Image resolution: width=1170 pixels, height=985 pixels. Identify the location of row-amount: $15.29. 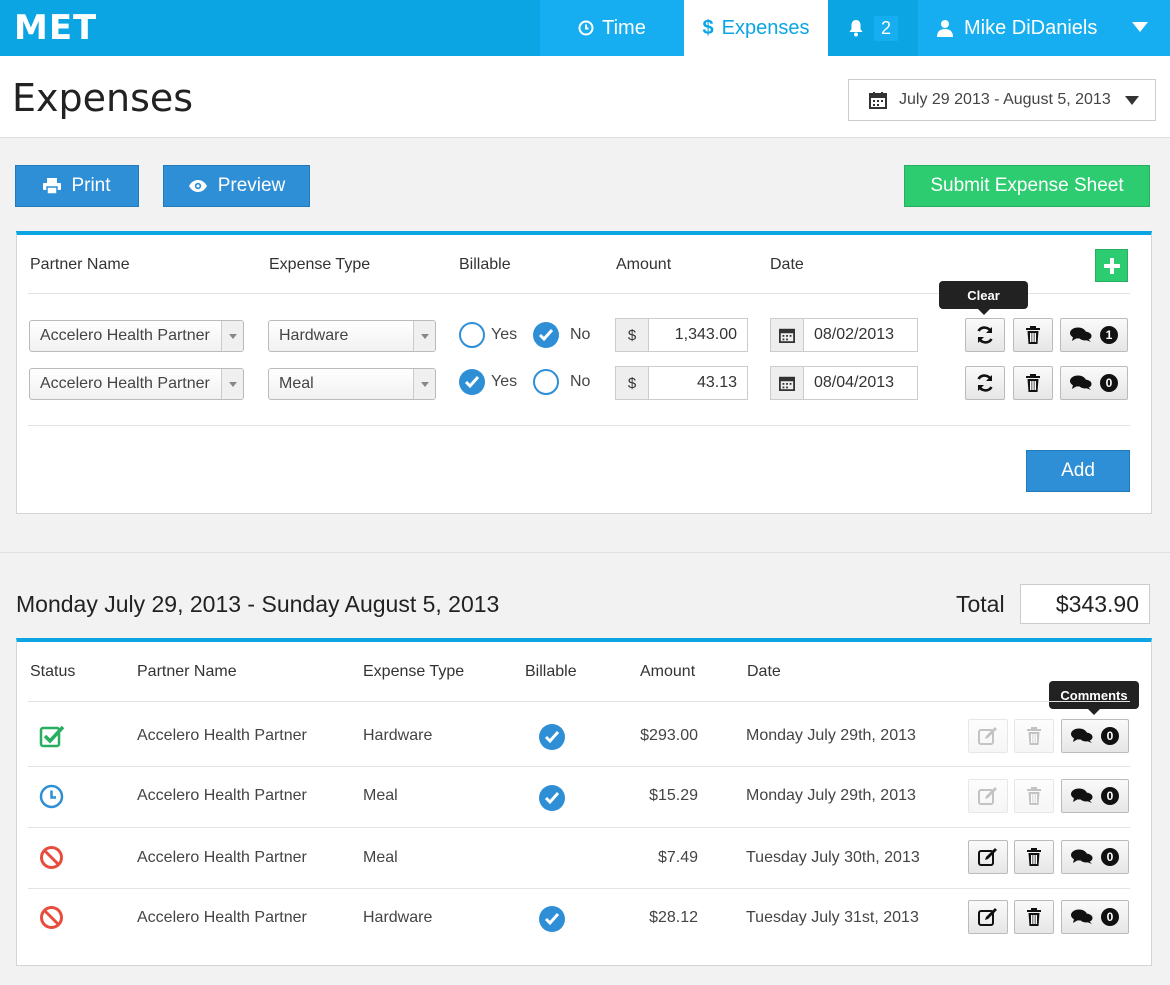
(673, 795).